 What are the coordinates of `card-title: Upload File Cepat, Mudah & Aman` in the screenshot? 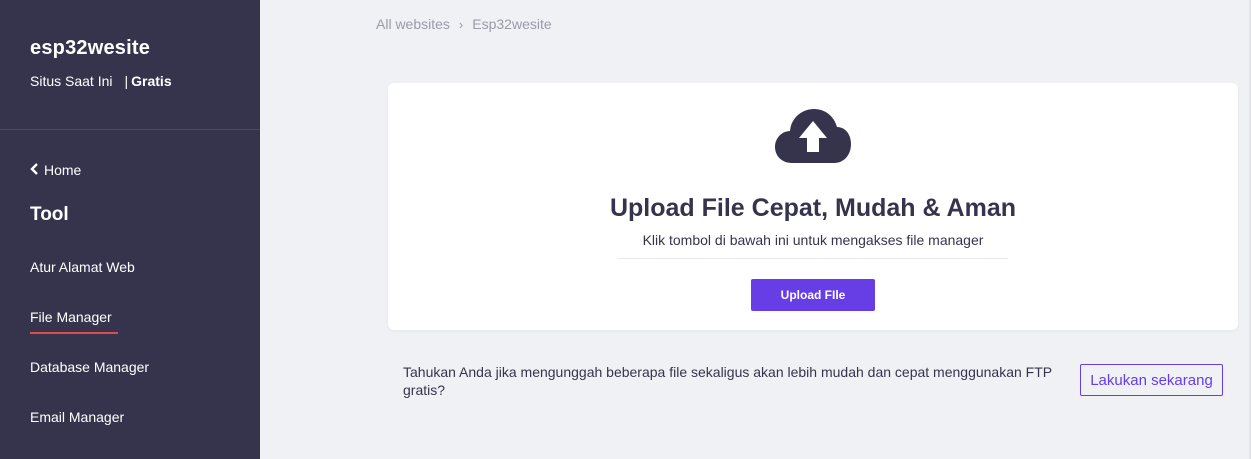 It's located at (813, 208).